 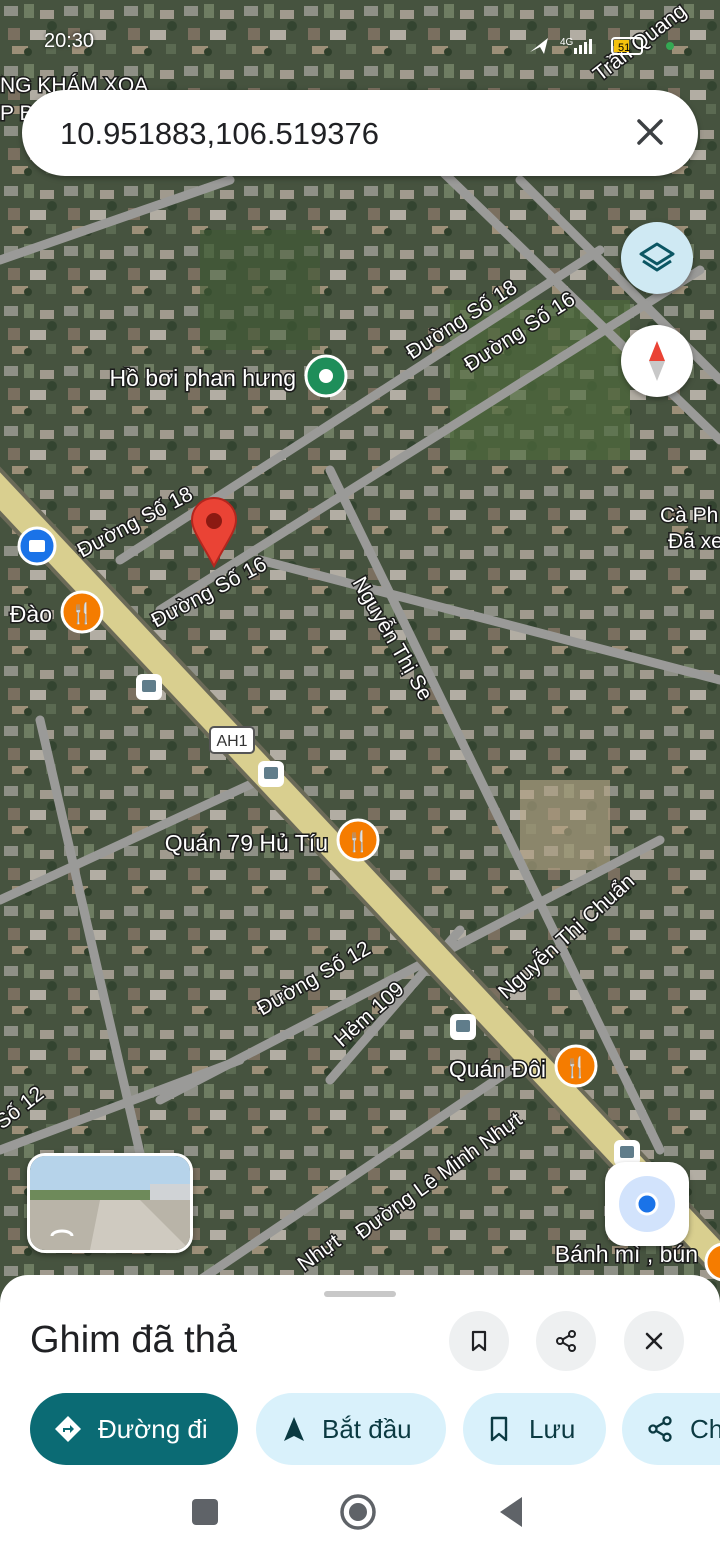 What do you see at coordinates (219, 134) in the screenshot?
I see `search-query: 10.951883,106.519376` at bounding box center [219, 134].